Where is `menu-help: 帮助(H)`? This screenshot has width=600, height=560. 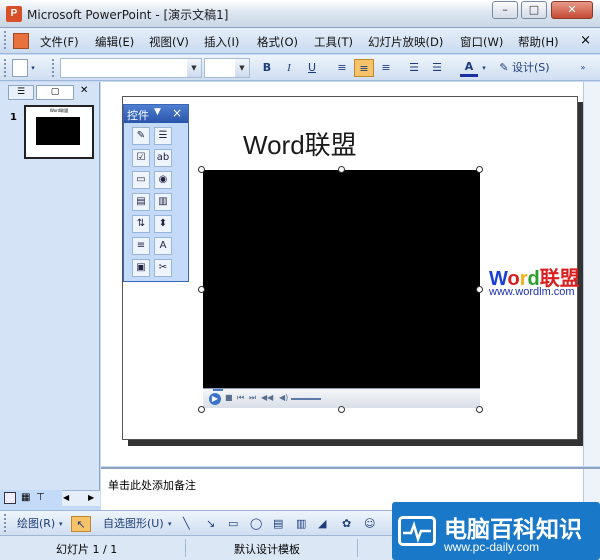 menu-help: 帮助(H) is located at coordinates (538, 42).